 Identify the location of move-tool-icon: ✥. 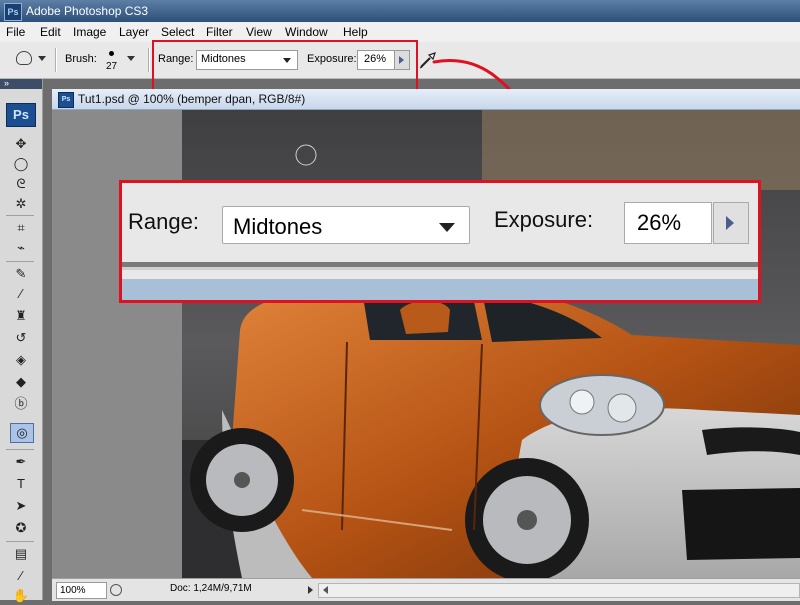
(21, 144).